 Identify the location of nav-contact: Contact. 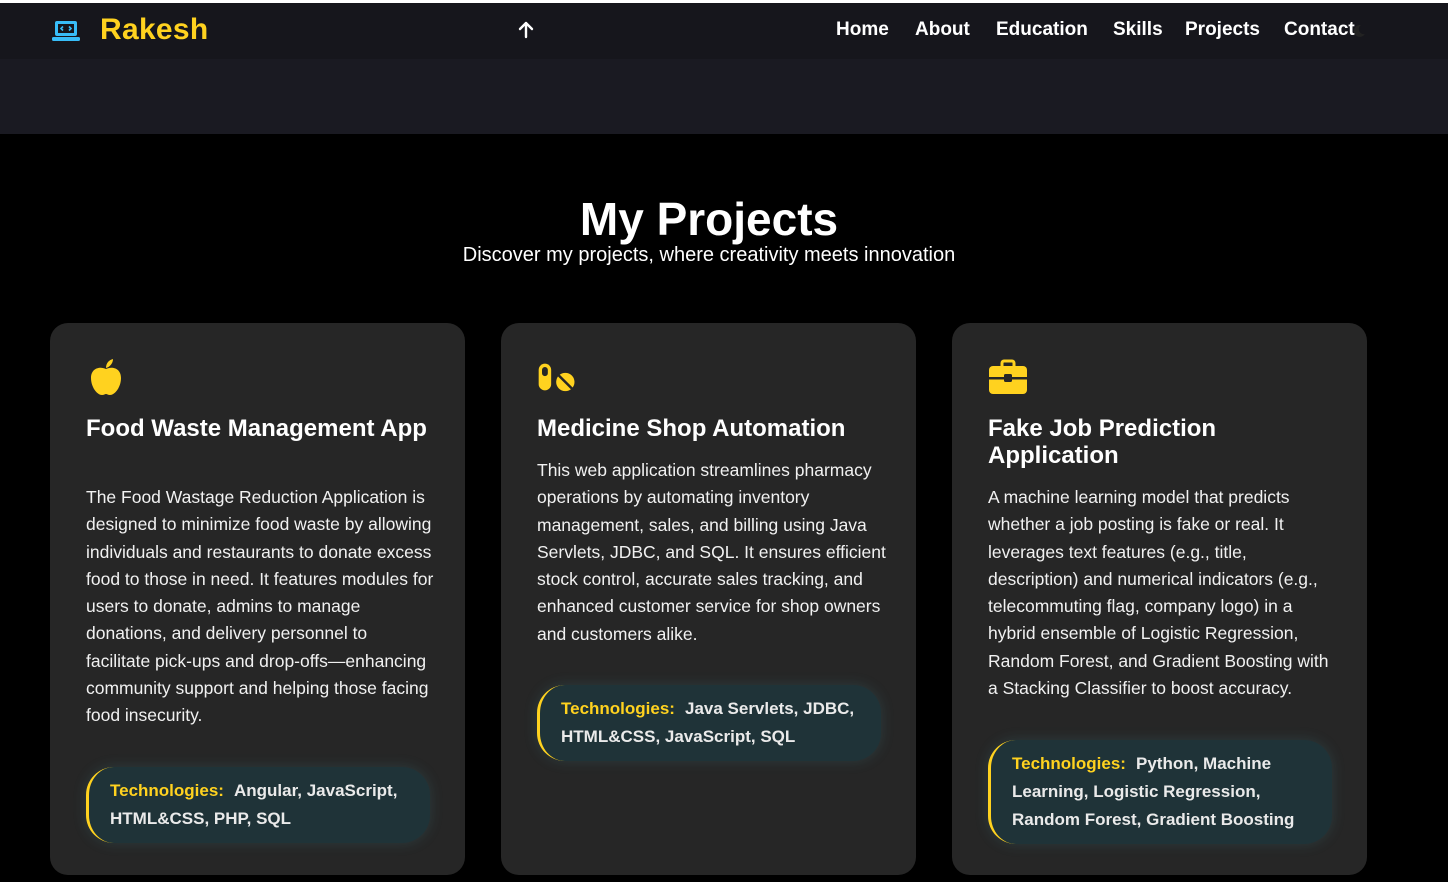
(1319, 30).